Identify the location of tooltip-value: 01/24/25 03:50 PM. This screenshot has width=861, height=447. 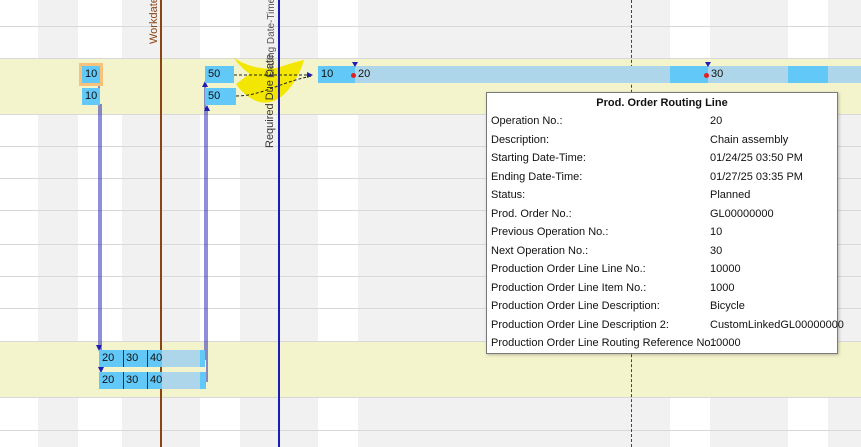
(756, 158).